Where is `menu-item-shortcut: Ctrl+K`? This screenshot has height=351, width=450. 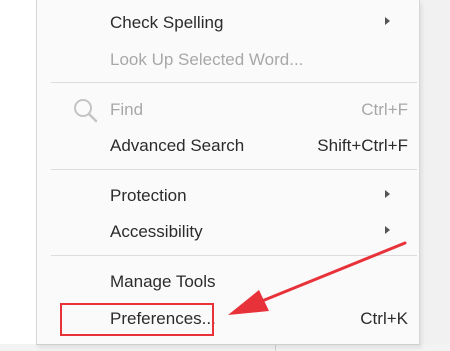 menu-item-shortcut: Ctrl+K is located at coordinates (384, 318).